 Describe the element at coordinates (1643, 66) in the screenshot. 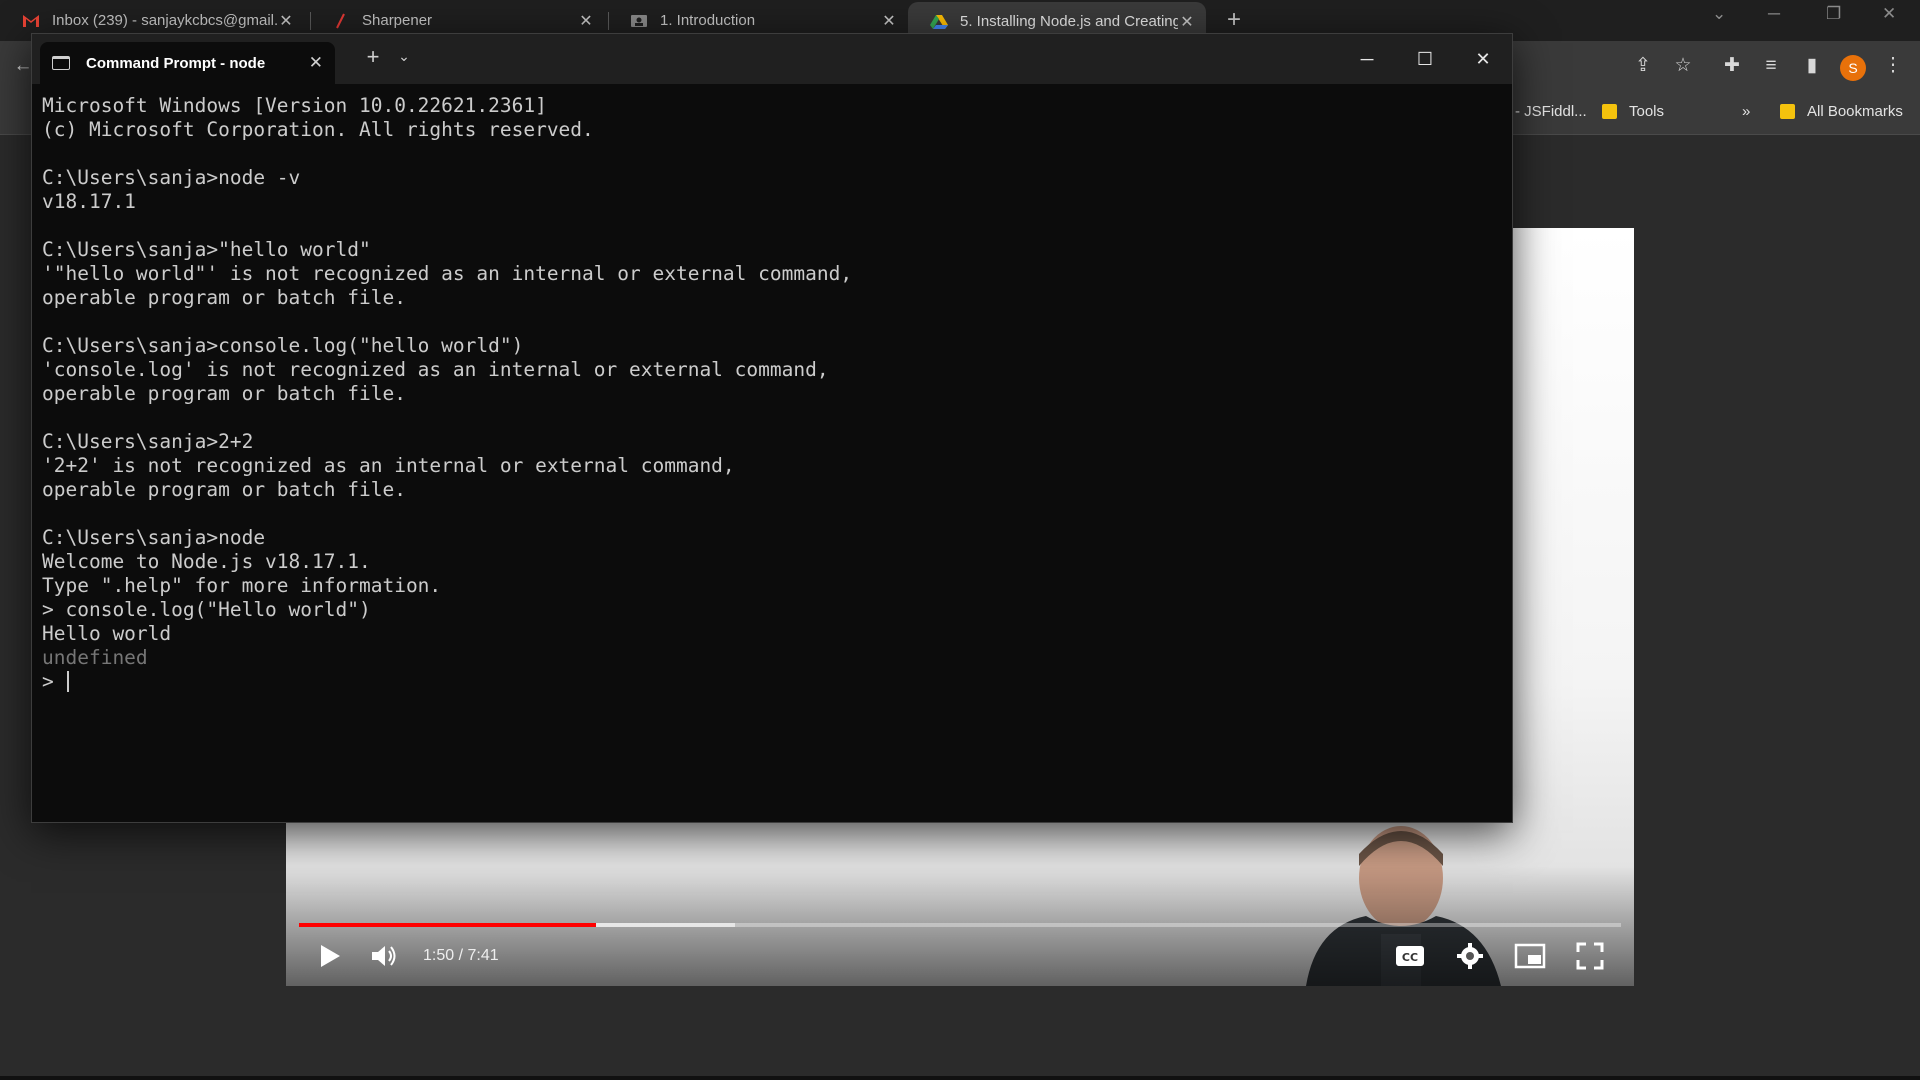

I see `share-icon: ⇪` at that location.